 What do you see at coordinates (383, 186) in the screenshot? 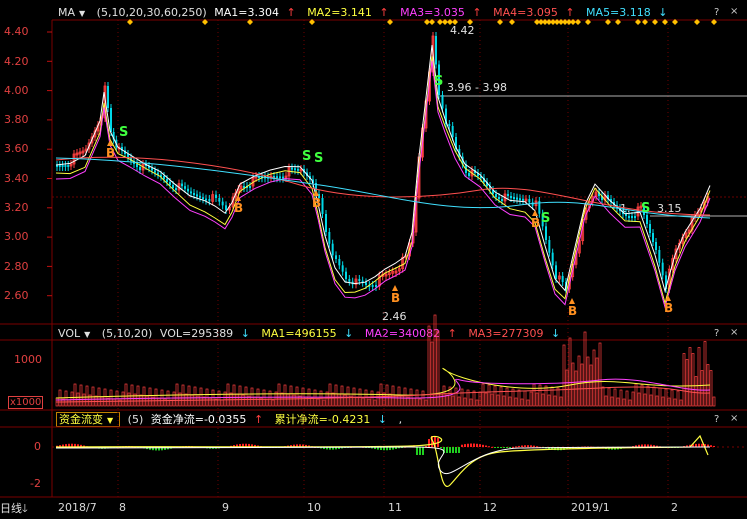
I see `ma4-line` at bounding box center [383, 186].